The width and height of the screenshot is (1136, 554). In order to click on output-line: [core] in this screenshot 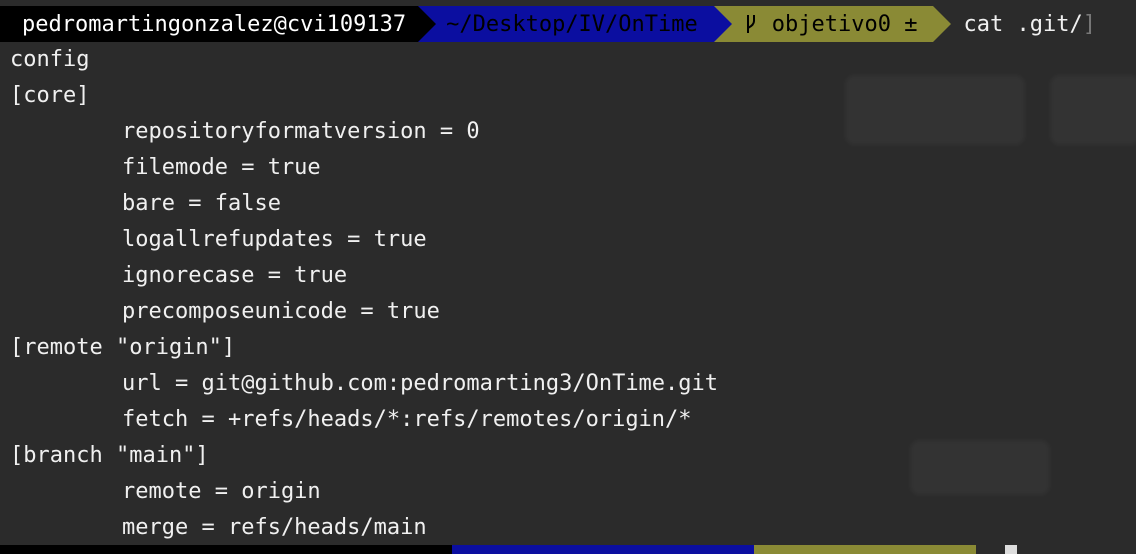, I will do `click(50, 95)`.